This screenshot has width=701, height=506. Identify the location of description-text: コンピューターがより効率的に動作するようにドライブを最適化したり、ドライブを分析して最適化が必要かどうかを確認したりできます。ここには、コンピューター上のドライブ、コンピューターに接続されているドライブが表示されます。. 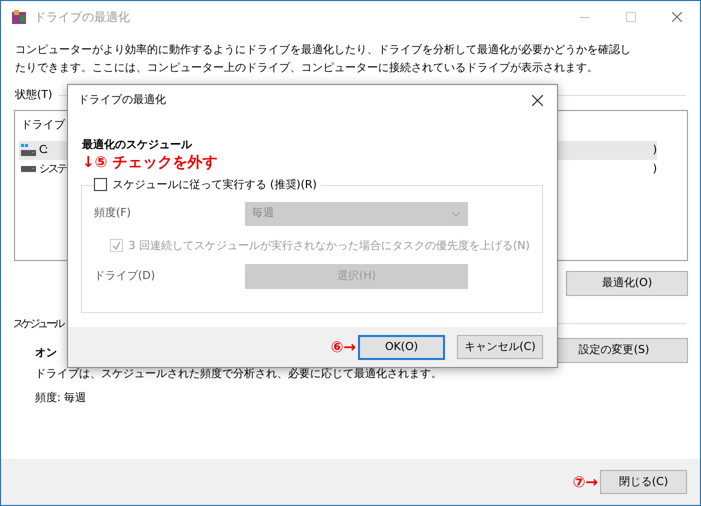
(323, 59).